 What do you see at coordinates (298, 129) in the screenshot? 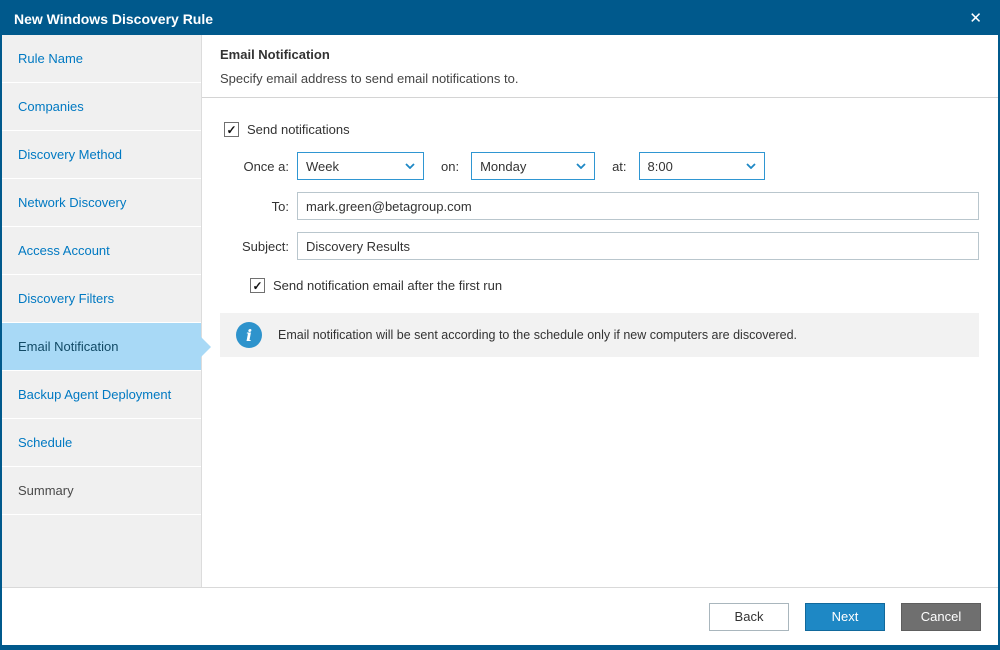
I see `send-notifications-label: Send notifications` at bounding box center [298, 129].